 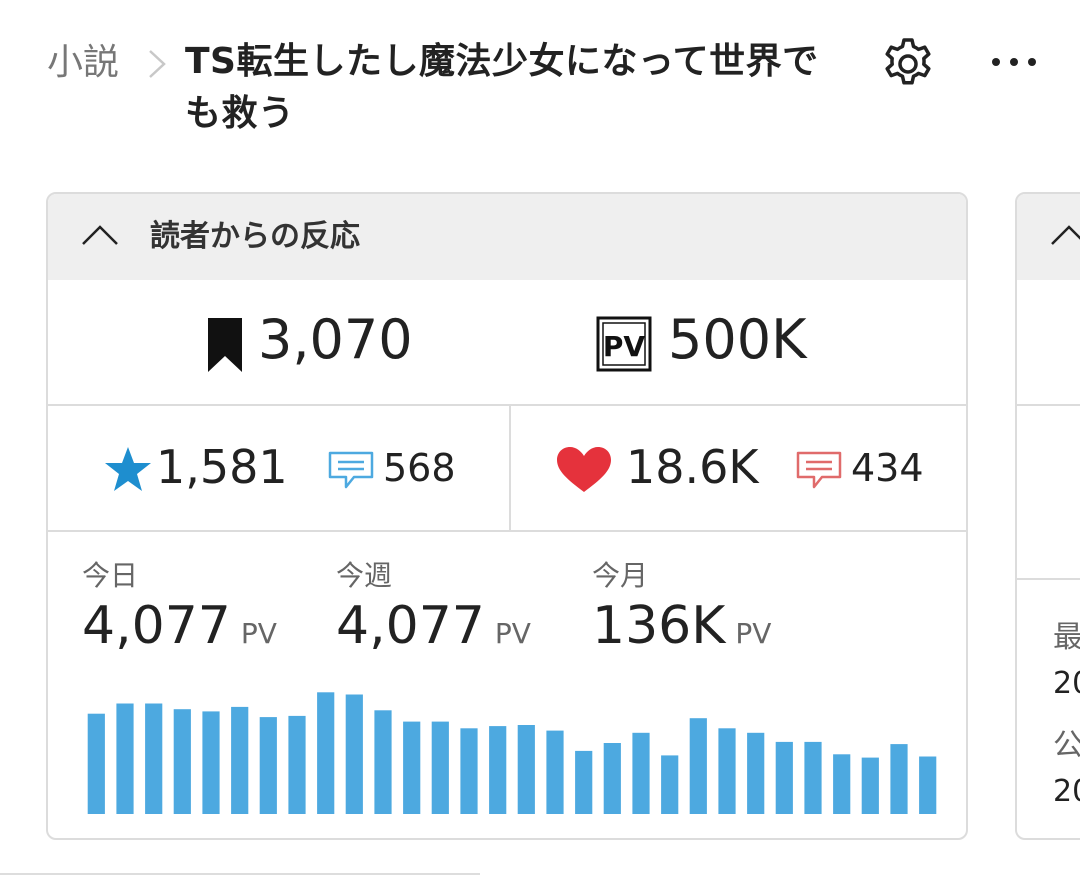 What do you see at coordinates (157, 64) in the screenshot?
I see `chevron-right-icon` at bounding box center [157, 64].